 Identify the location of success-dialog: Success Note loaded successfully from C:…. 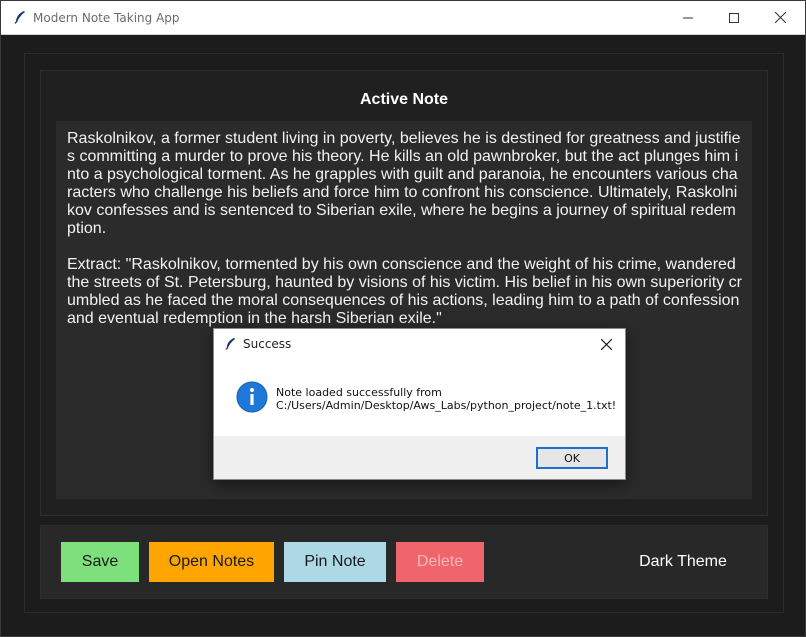
(419, 404).